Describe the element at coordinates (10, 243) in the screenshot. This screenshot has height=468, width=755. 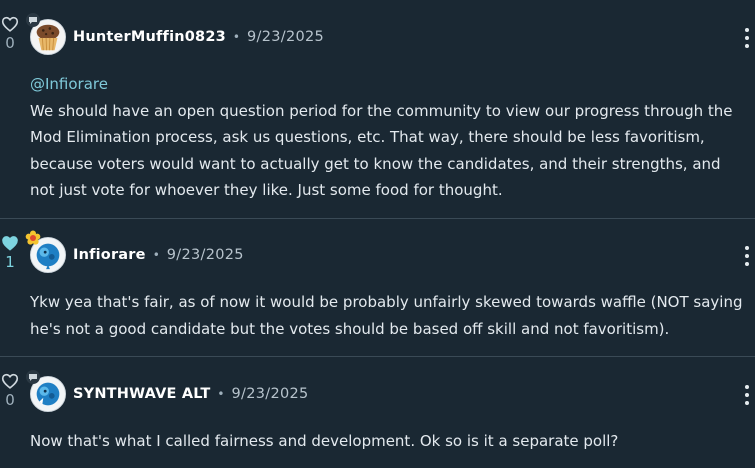
I see `heart-filled-icon` at that location.